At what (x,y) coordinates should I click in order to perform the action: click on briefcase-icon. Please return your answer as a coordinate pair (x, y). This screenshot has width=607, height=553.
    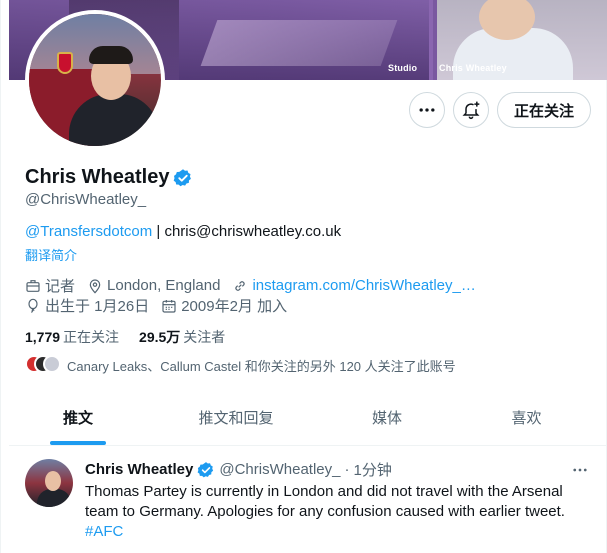
    Looking at the image, I should click on (33, 285).